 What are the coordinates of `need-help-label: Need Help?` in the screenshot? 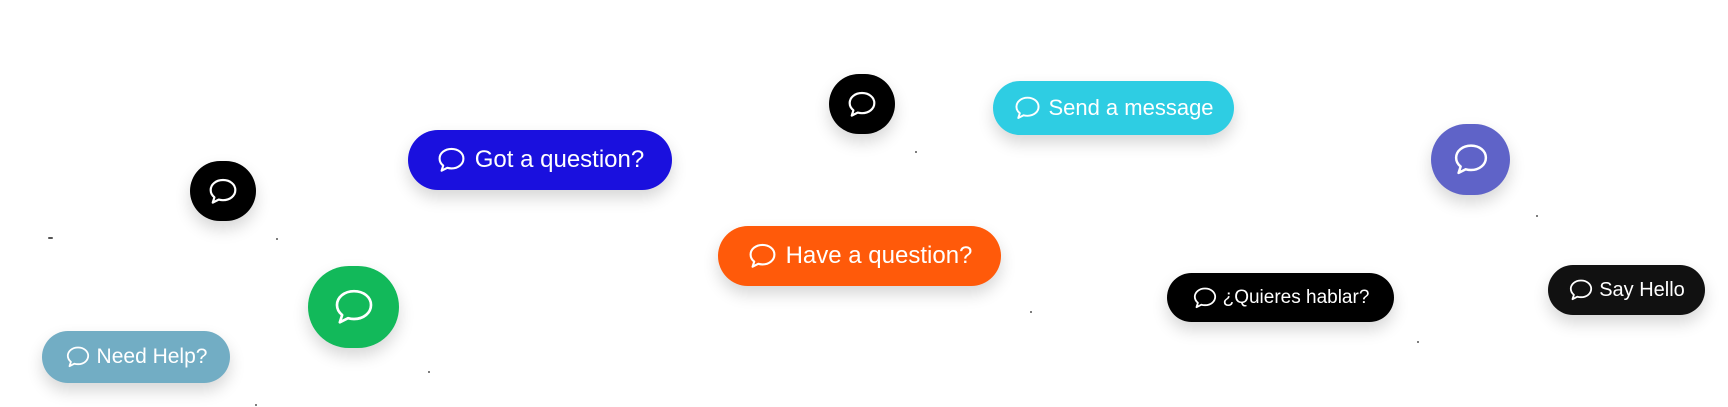 It's located at (152, 356).